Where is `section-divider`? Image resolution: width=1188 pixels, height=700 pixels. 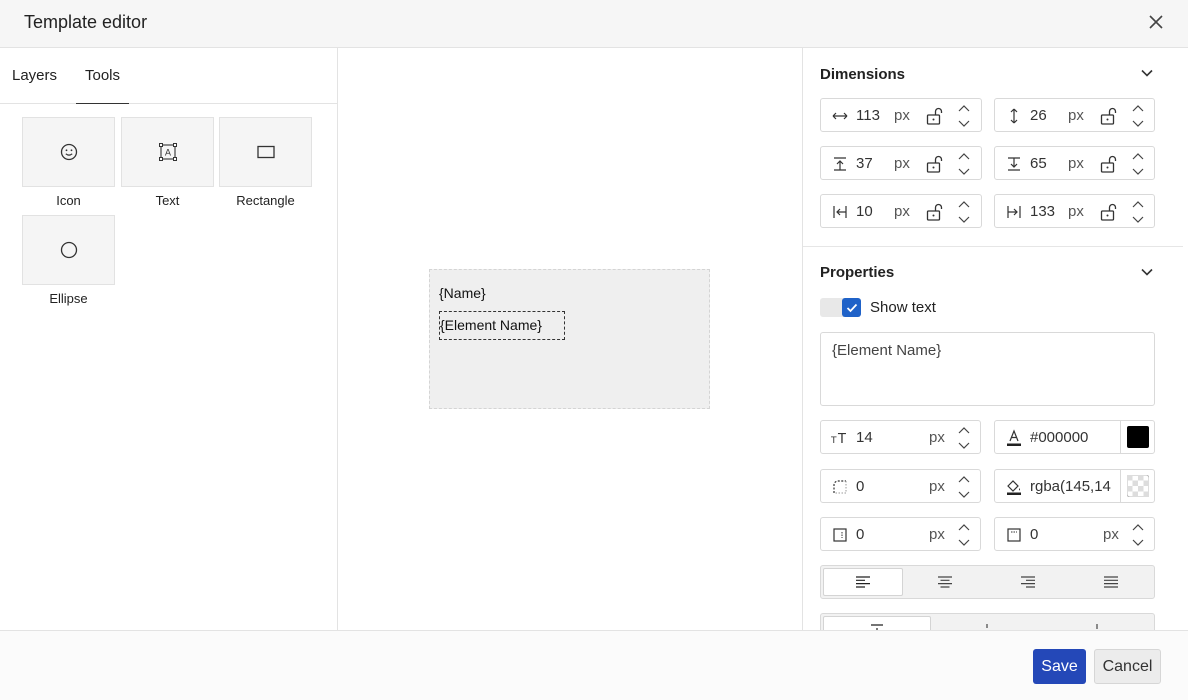
section-divider is located at coordinates (993, 246).